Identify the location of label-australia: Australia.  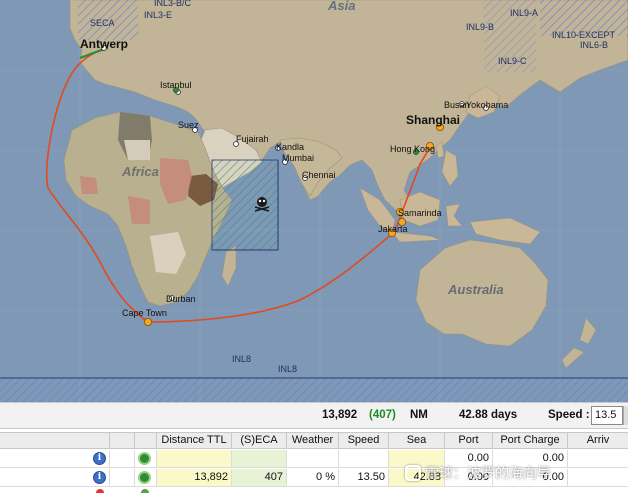
(475, 289).